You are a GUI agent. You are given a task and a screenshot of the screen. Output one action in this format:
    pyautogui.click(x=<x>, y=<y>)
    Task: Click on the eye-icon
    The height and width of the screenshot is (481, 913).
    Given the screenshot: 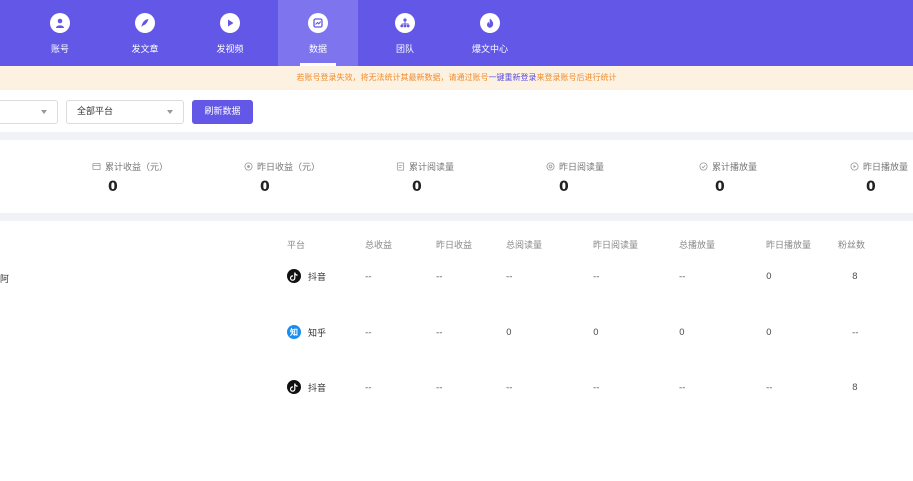 What is the action you would take?
    pyautogui.click(x=550, y=166)
    